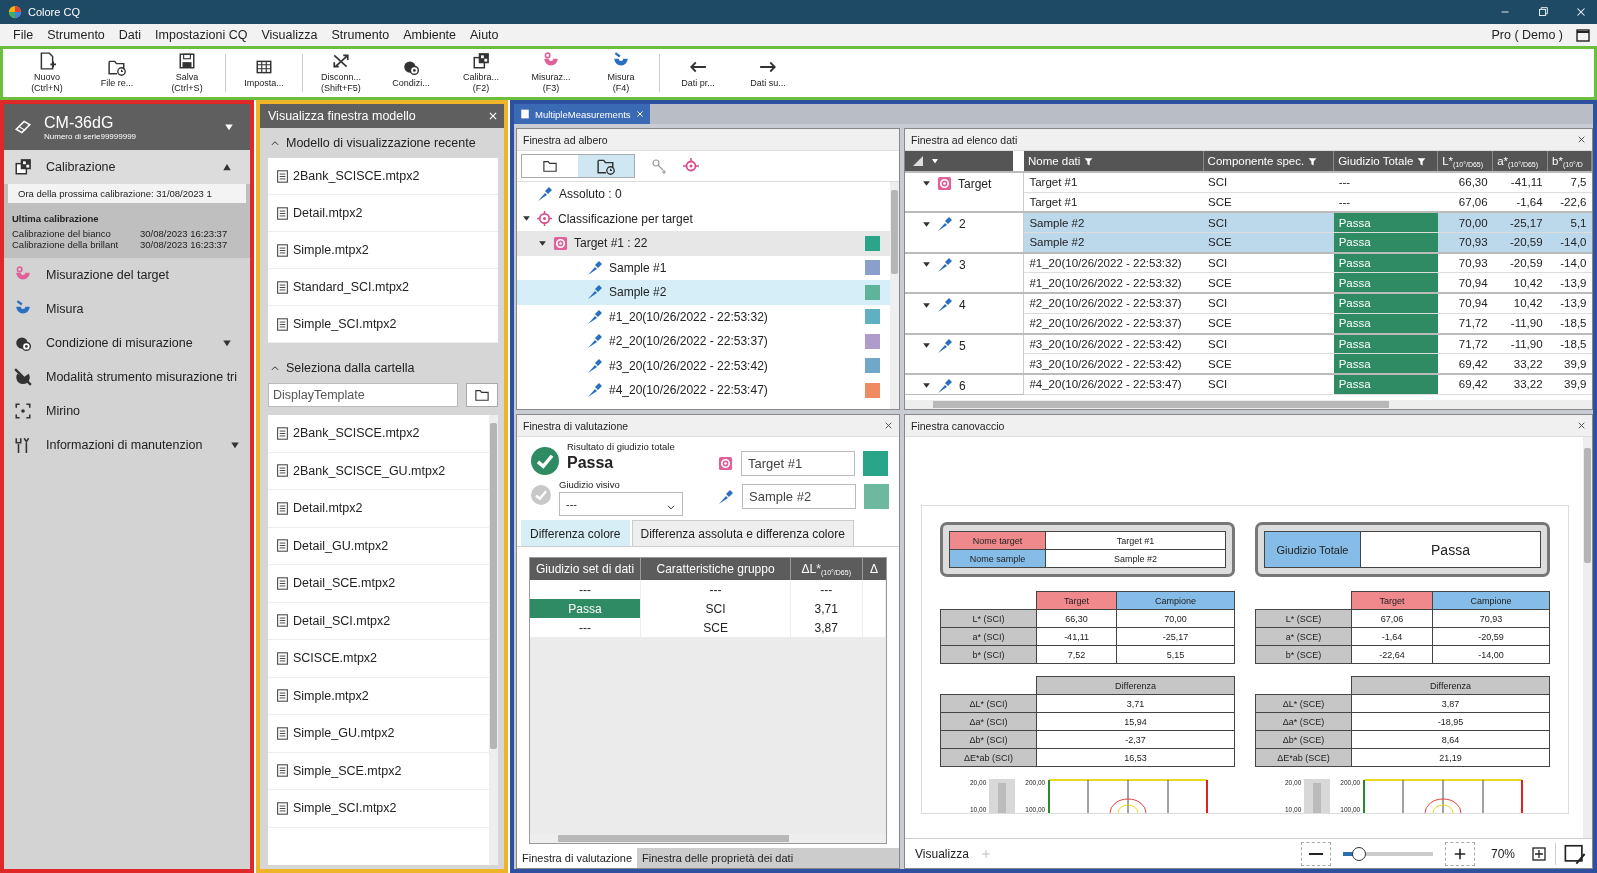  Describe the element at coordinates (575, 533) in the screenshot. I see `tab: Differenza colore` at that location.